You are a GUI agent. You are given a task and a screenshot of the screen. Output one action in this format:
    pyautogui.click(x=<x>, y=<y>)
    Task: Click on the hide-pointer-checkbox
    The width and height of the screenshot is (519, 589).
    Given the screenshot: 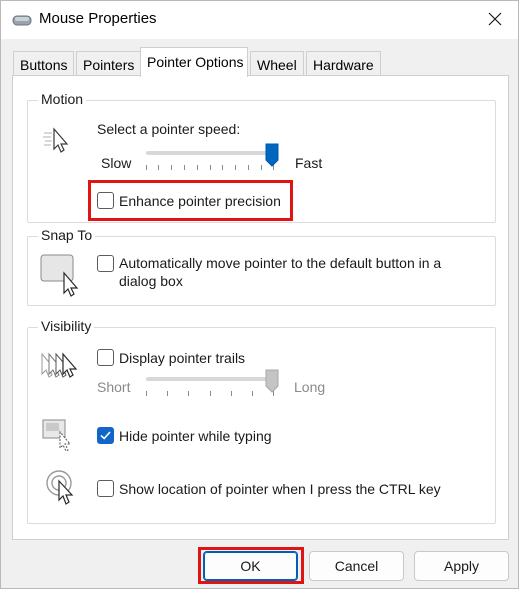 What is the action you would take?
    pyautogui.click(x=105, y=435)
    